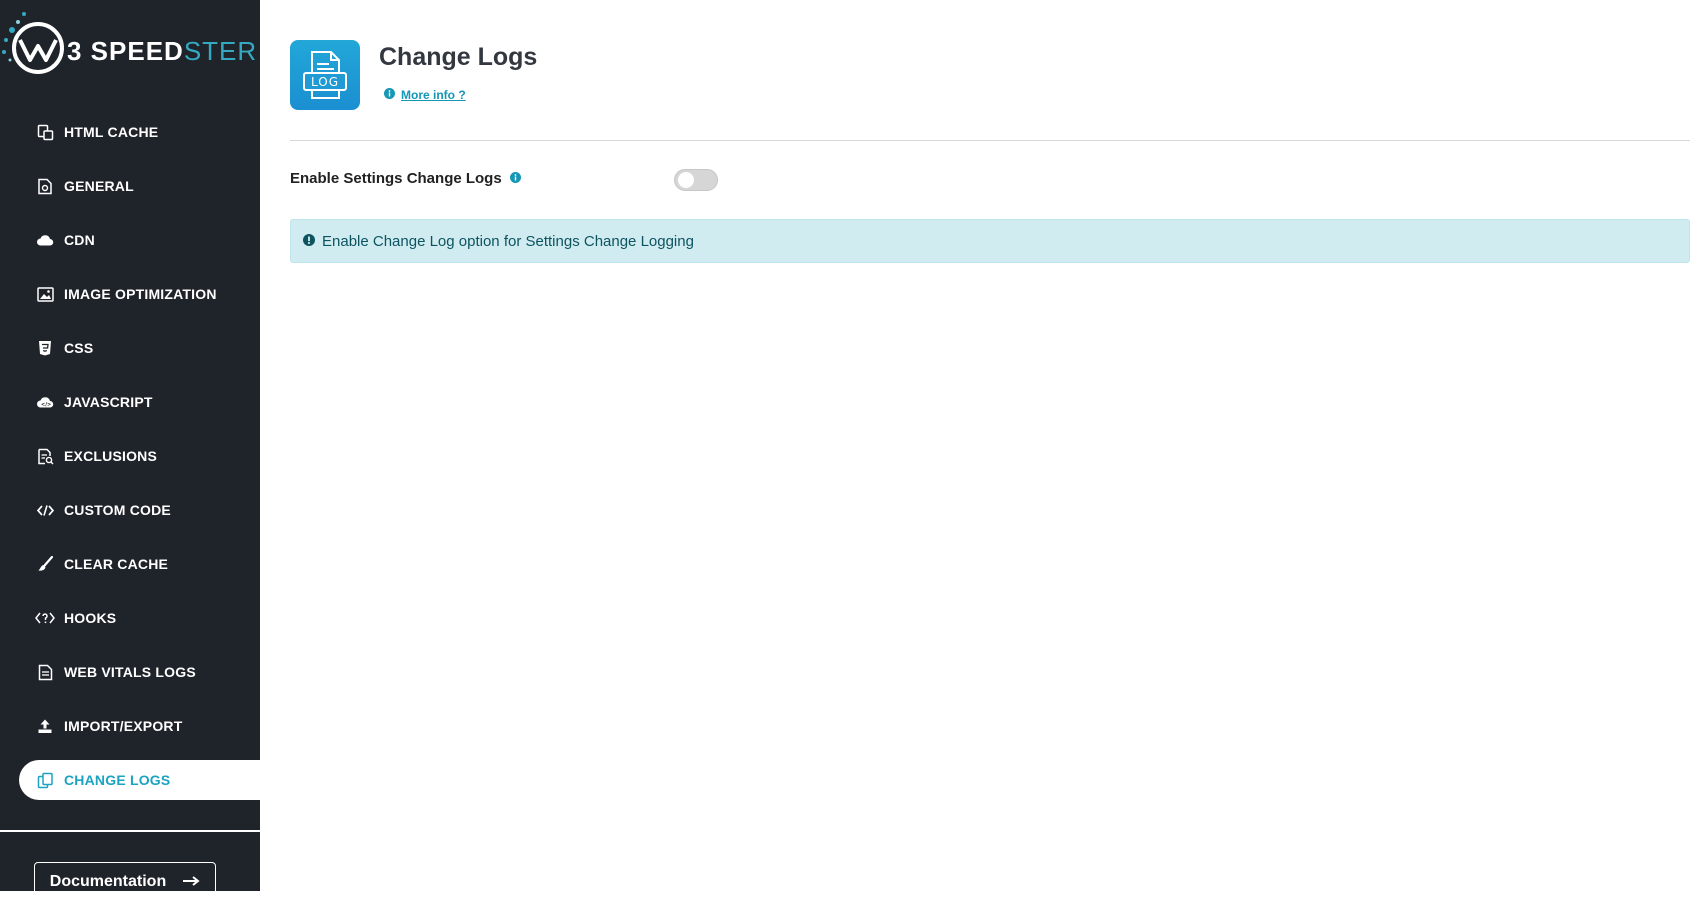 This screenshot has height=902, width=1703. Describe the element at coordinates (433, 95) in the screenshot. I see `more-info-link: More info ?` at that location.